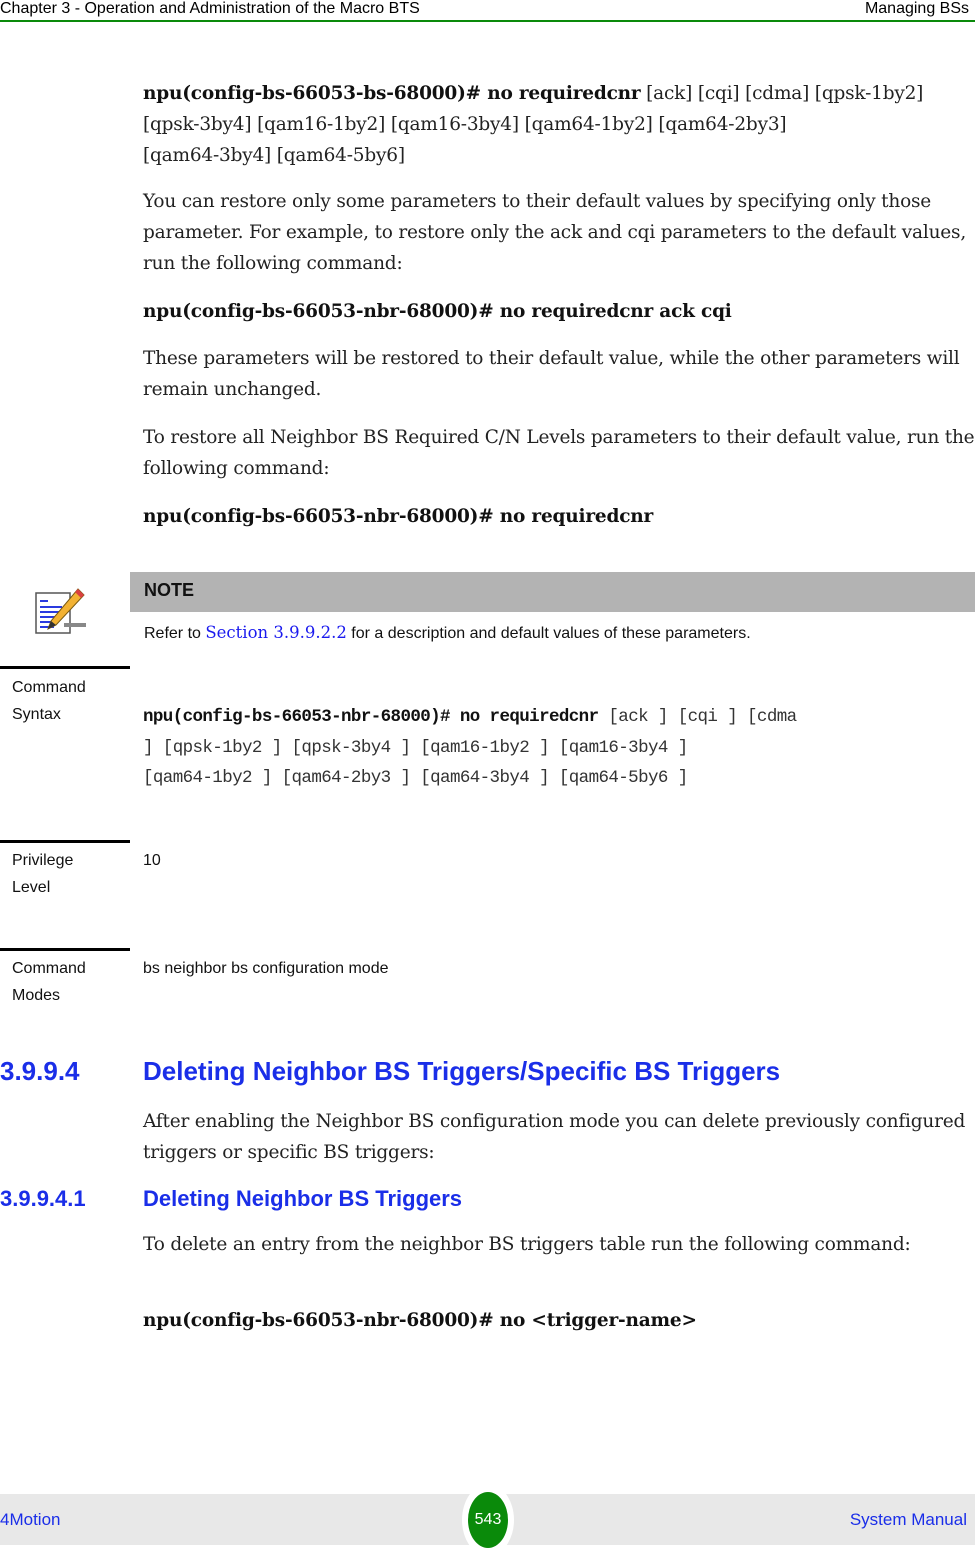 The image size is (975, 1556). What do you see at coordinates (303, 1198) in the screenshot?
I see `section-title: Deleting Neighbor BS Triggers` at bounding box center [303, 1198].